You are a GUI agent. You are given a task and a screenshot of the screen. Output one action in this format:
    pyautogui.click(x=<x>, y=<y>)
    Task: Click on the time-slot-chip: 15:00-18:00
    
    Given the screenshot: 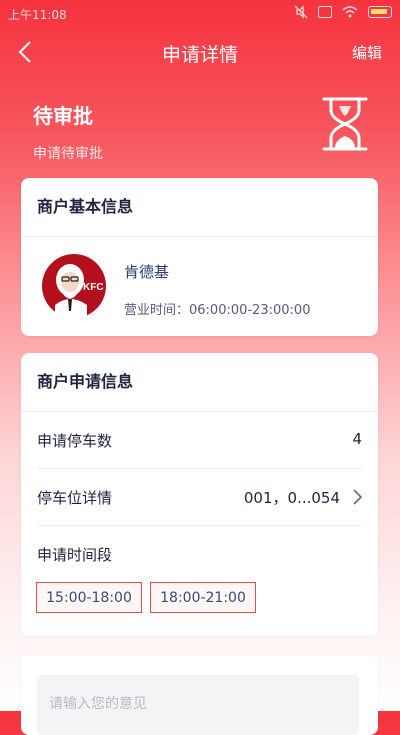 What is the action you would take?
    pyautogui.click(x=89, y=597)
    